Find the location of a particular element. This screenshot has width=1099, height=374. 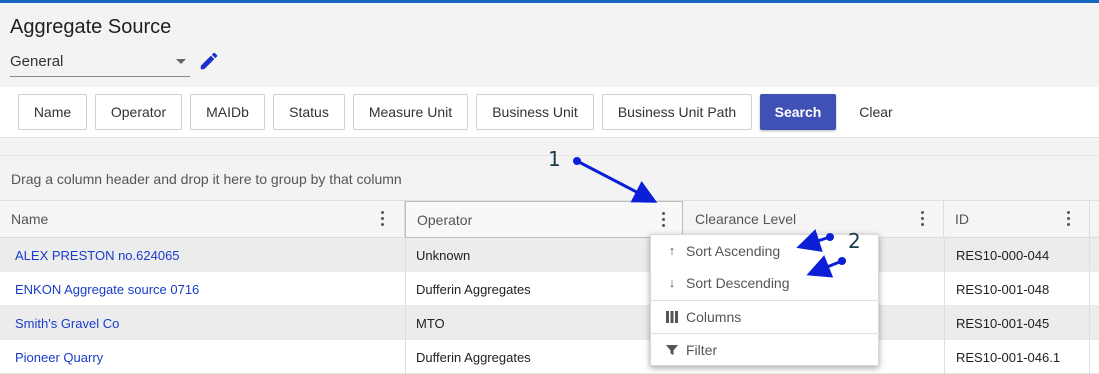

view-select: General is located at coordinates (100, 63).